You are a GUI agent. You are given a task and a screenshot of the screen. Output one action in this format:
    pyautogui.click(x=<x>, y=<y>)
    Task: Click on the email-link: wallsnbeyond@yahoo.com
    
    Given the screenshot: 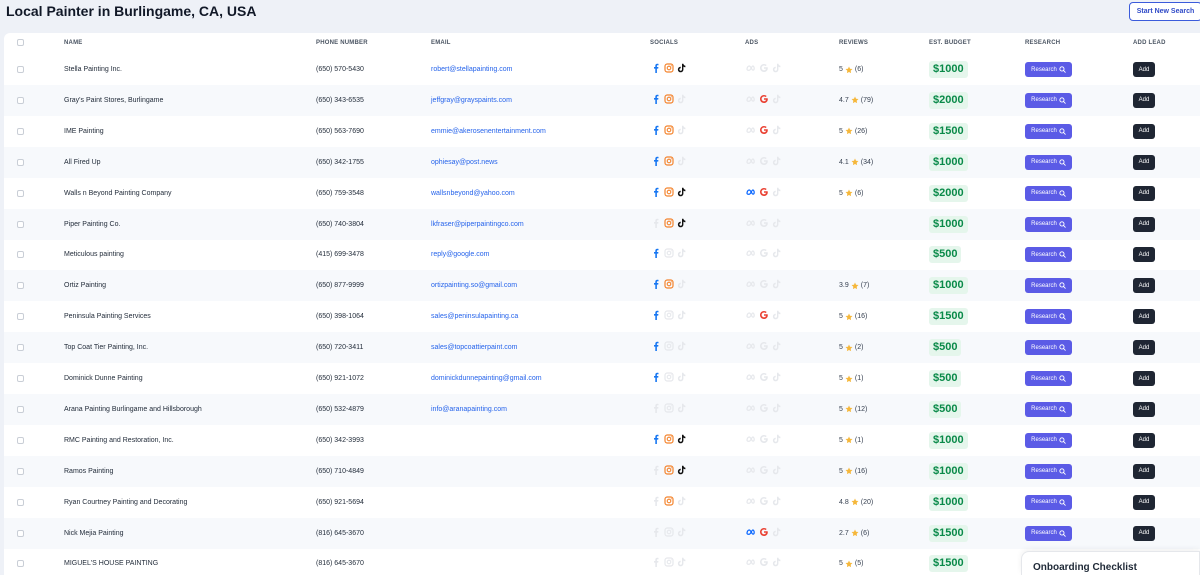 What is the action you would take?
    pyautogui.click(x=473, y=193)
    